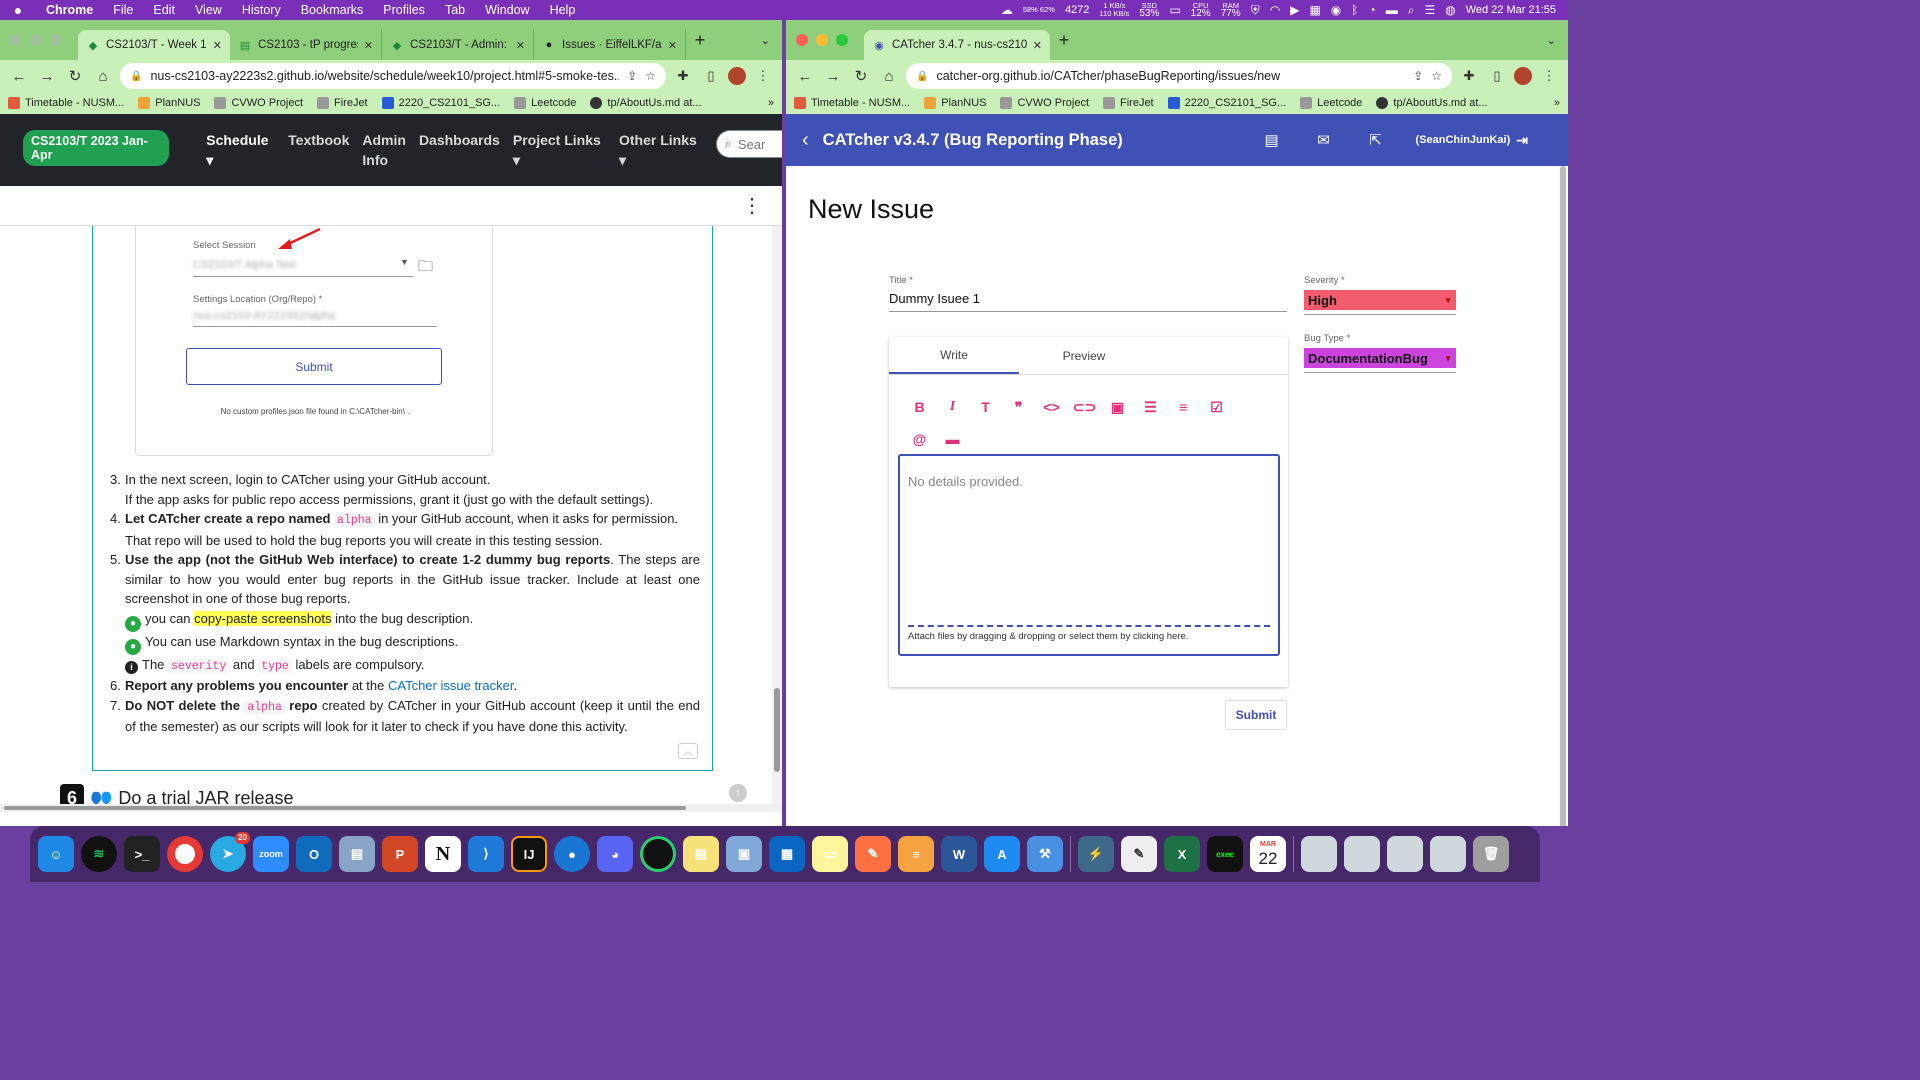 The image size is (1920, 1080). What do you see at coordinates (1523, 76) in the screenshot?
I see `profile-avatar` at bounding box center [1523, 76].